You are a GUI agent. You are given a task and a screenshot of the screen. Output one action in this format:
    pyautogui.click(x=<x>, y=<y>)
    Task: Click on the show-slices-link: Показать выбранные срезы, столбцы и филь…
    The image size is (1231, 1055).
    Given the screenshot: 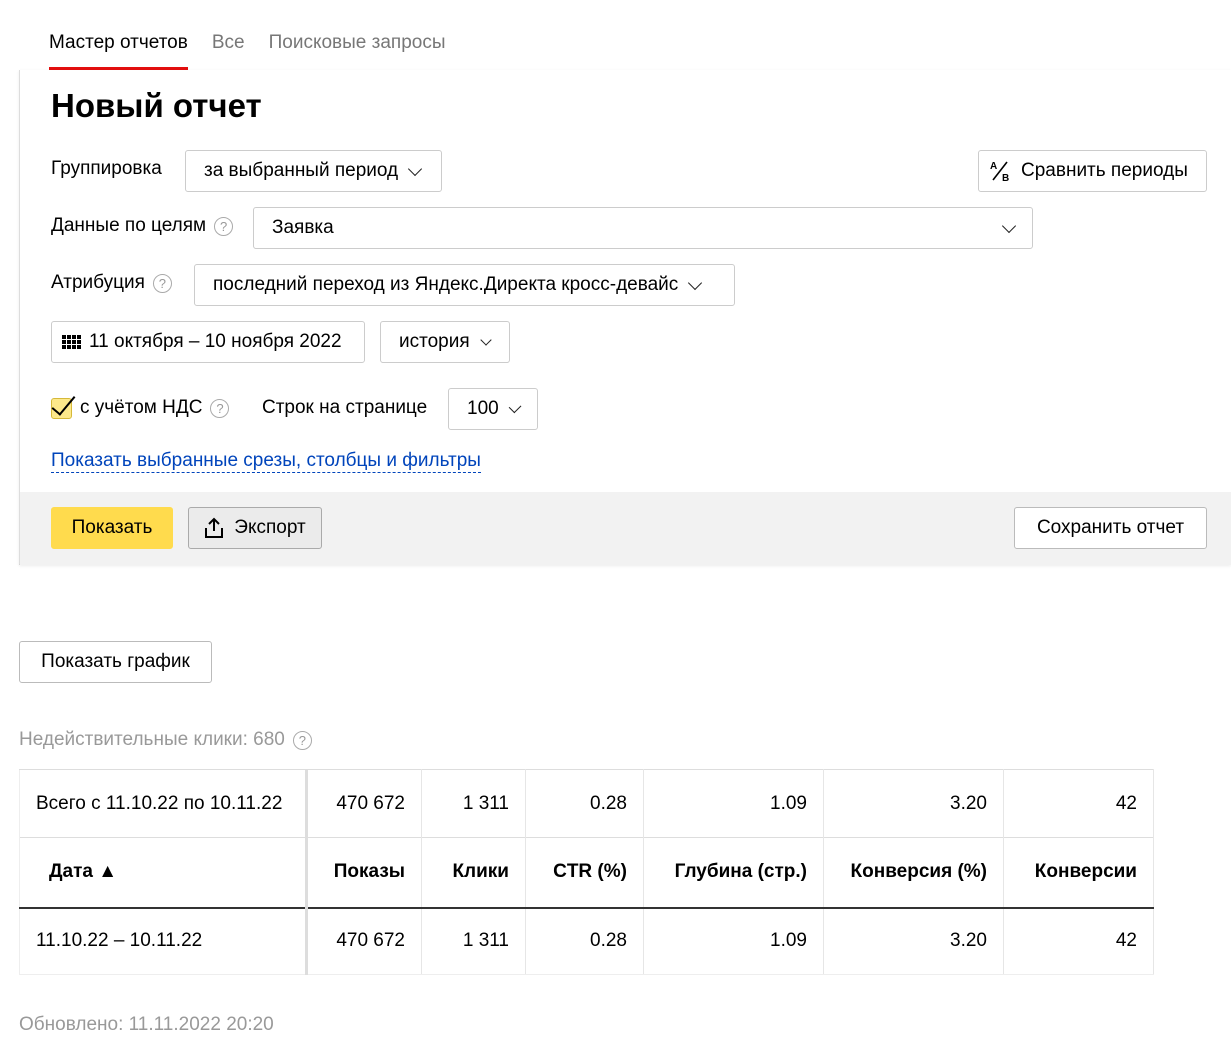 What is the action you would take?
    pyautogui.click(x=266, y=461)
    